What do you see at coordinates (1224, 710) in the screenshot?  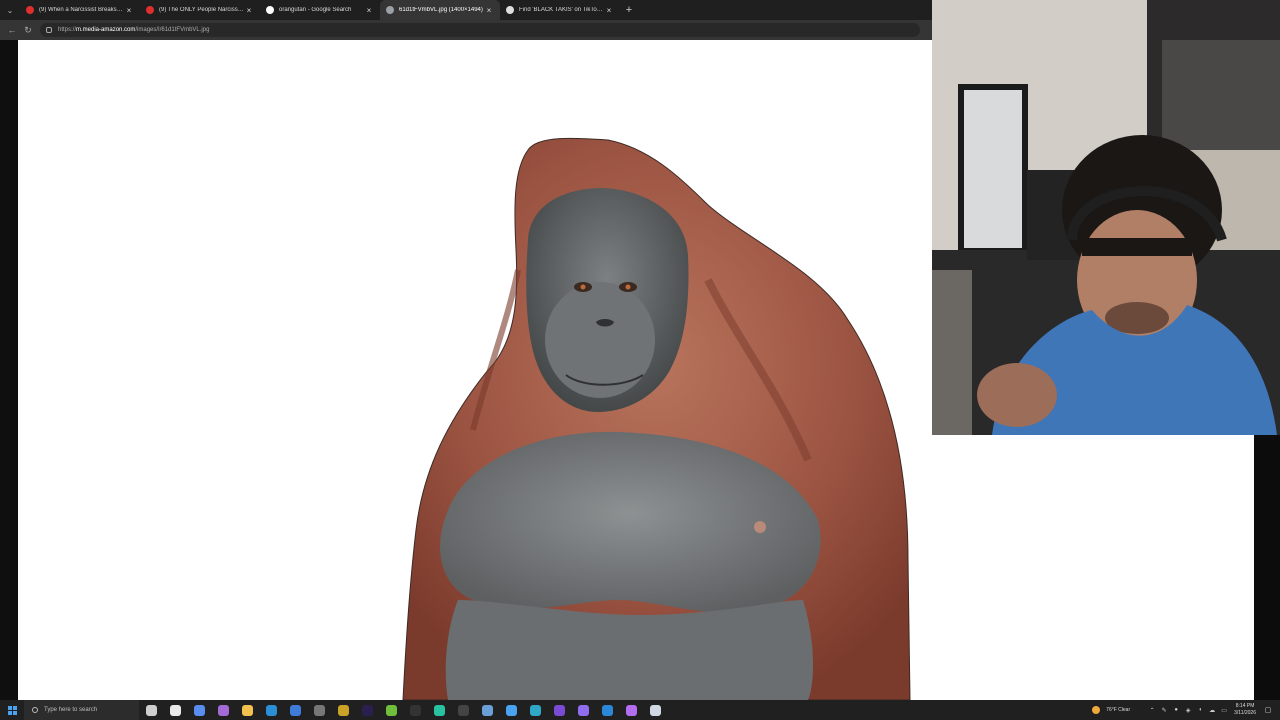 I see `keyboard-icon: ▭` at bounding box center [1224, 710].